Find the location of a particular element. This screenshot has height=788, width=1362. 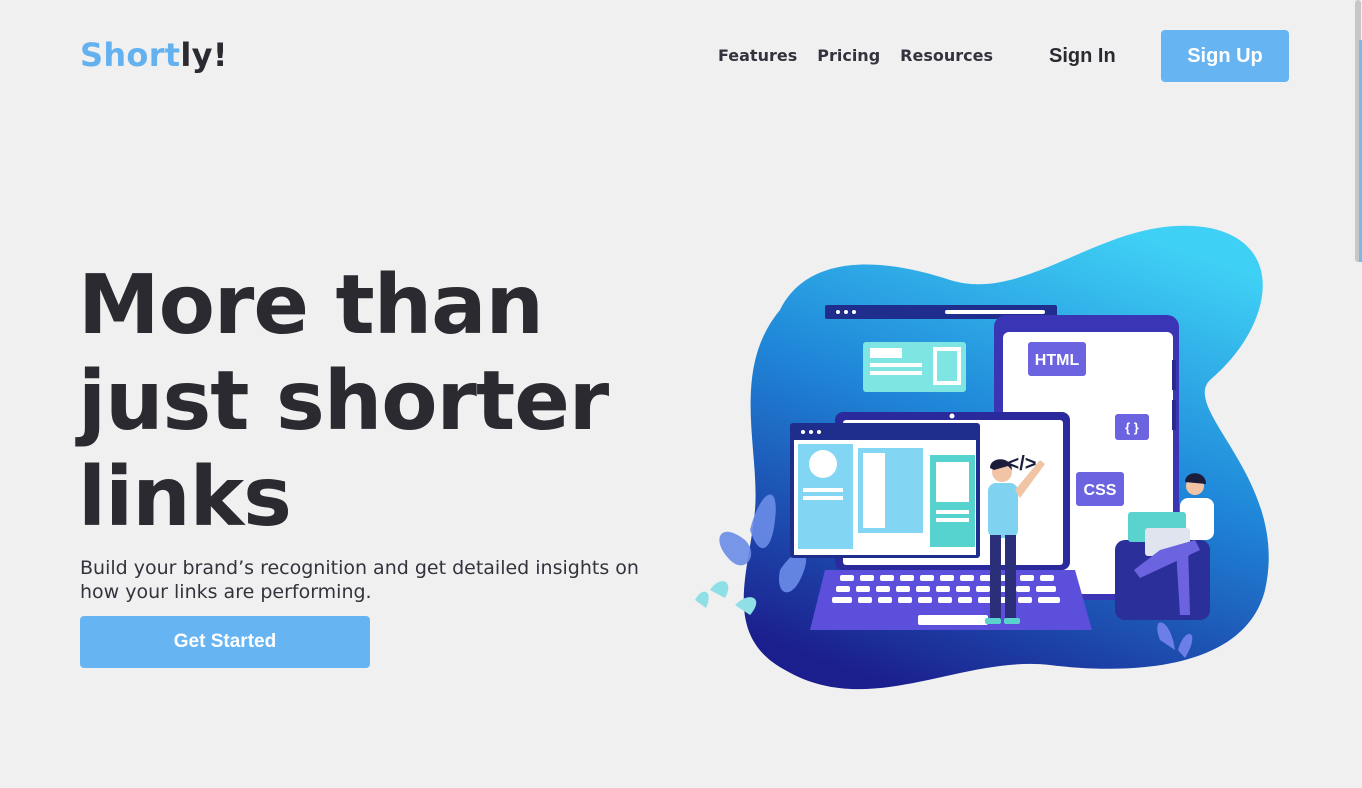

nav-link-resources: Resources is located at coordinates (946, 55).